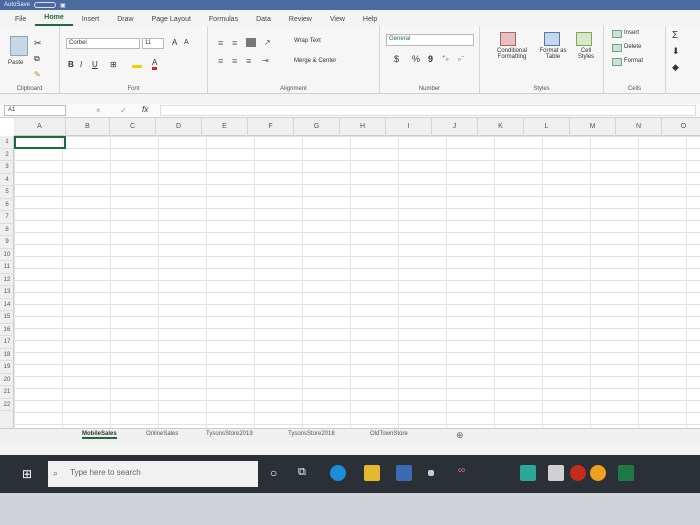  Describe the element at coordinates (428, 110) in the screenshot. I see `formula-input` at that location.